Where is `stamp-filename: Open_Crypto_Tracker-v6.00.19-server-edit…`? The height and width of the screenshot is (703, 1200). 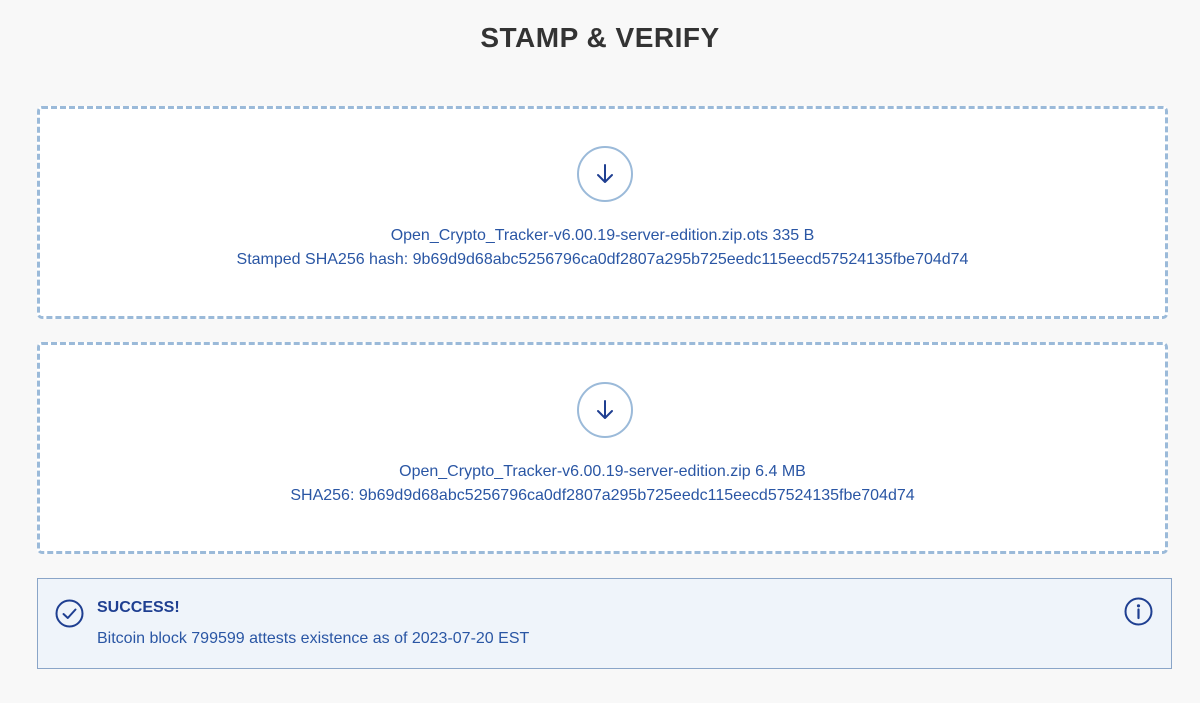 stamp-filename: Open_Crypto_Tracker-v6.00.19-server-edit… is located at coordinates (602, 235).